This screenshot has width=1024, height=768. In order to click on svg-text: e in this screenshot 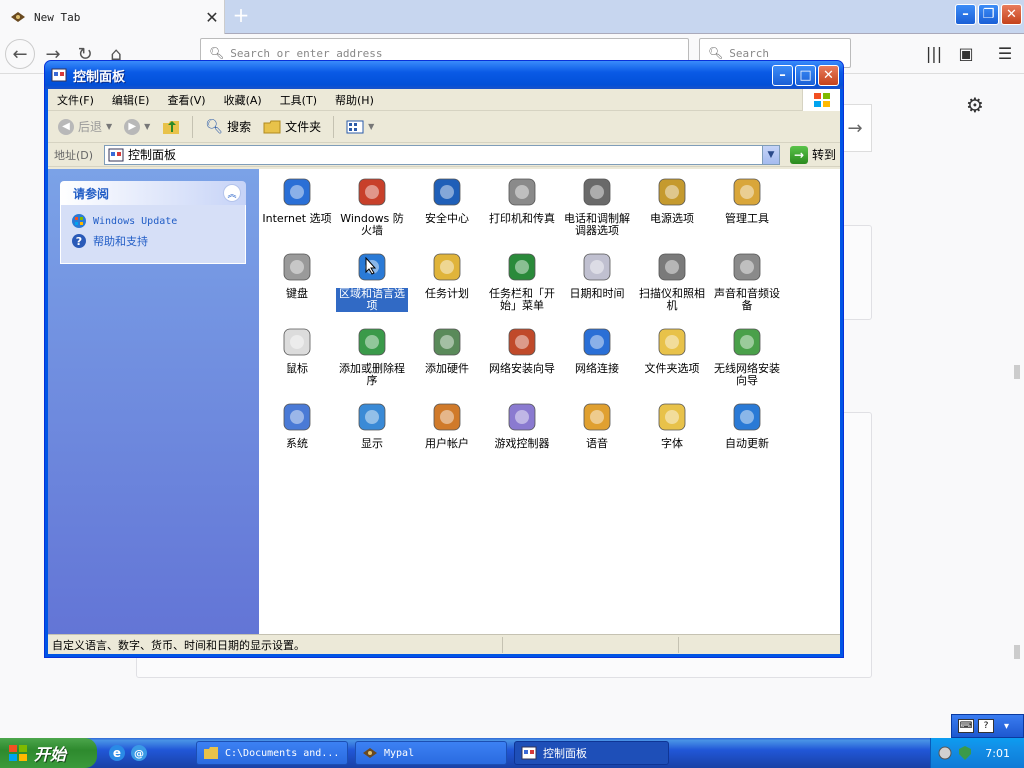, I will do `click(117, 753)`.